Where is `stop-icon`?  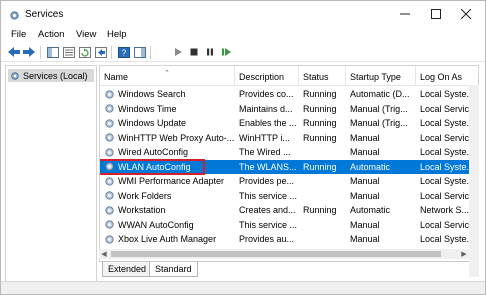 stop-icon is located at coordinates (194, 52).